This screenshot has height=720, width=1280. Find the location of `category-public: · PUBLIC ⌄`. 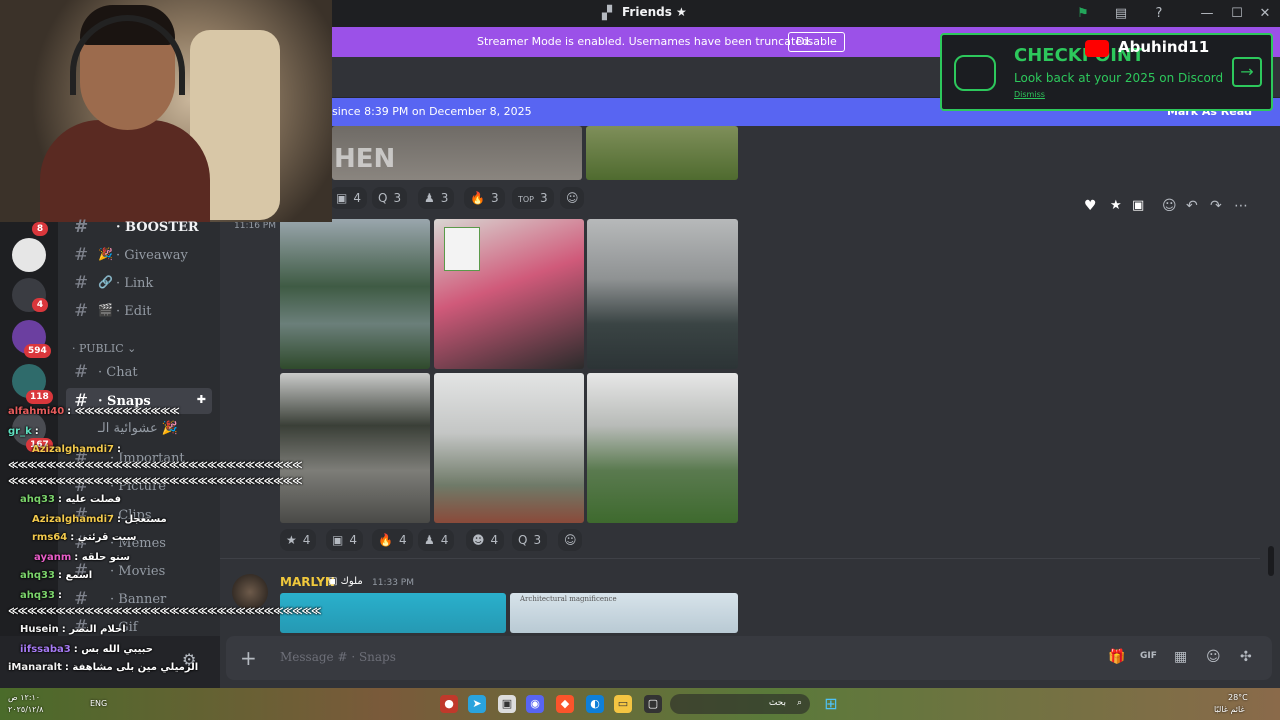

category-public: · PUBLIC ⌄ is located at coordinates (104, 348).